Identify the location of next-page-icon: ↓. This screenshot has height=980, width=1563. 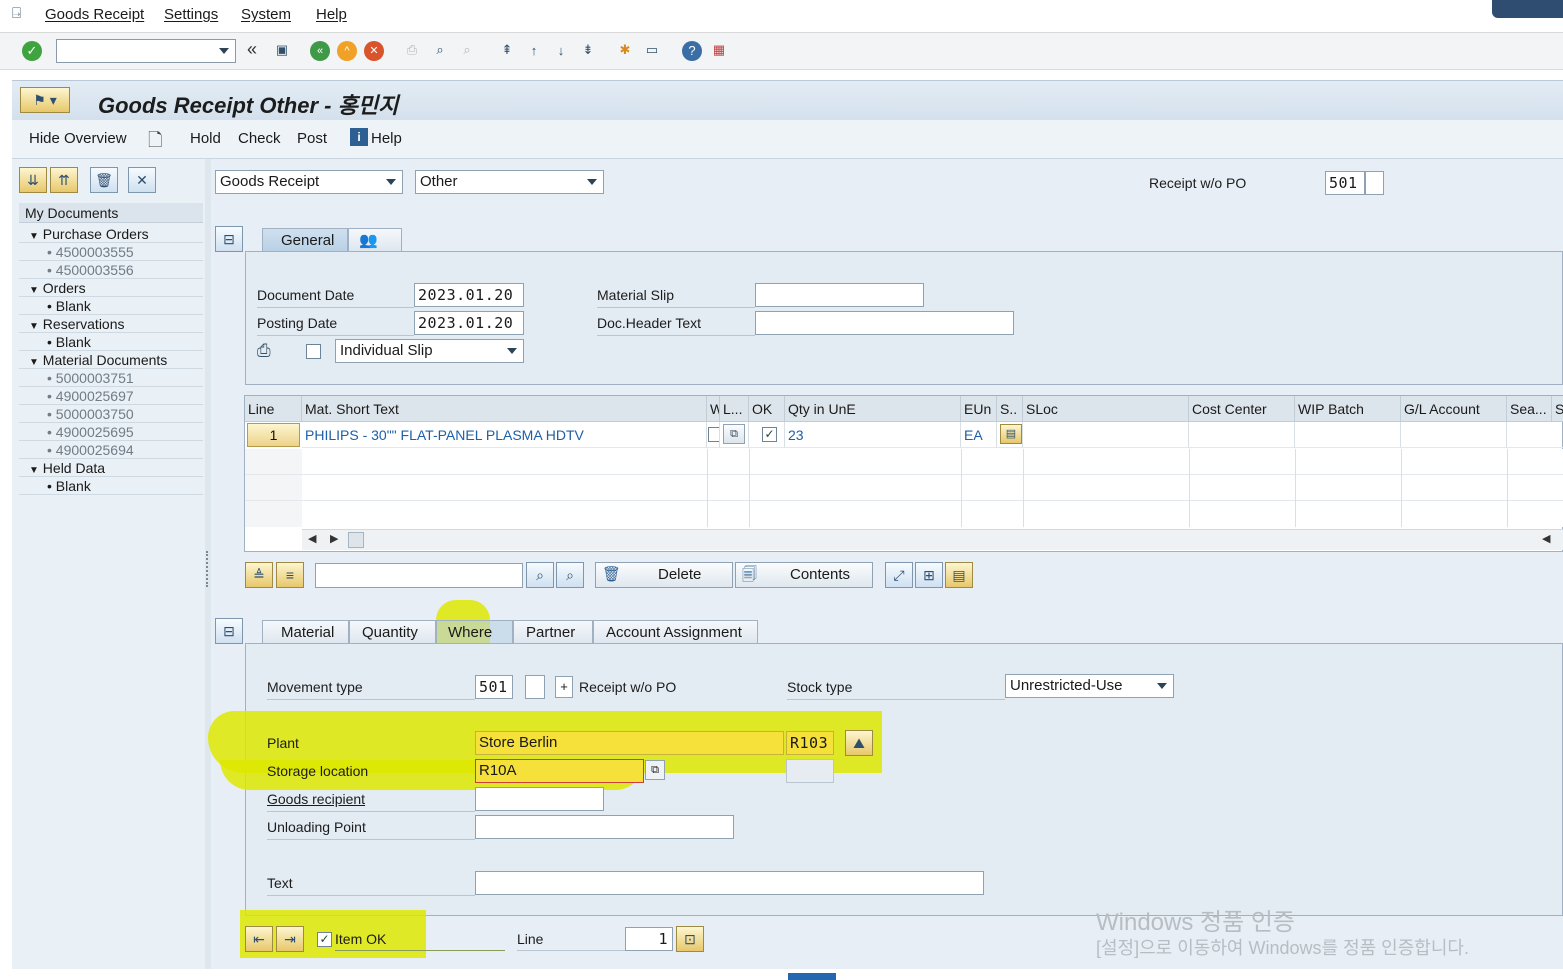
(561, 50).